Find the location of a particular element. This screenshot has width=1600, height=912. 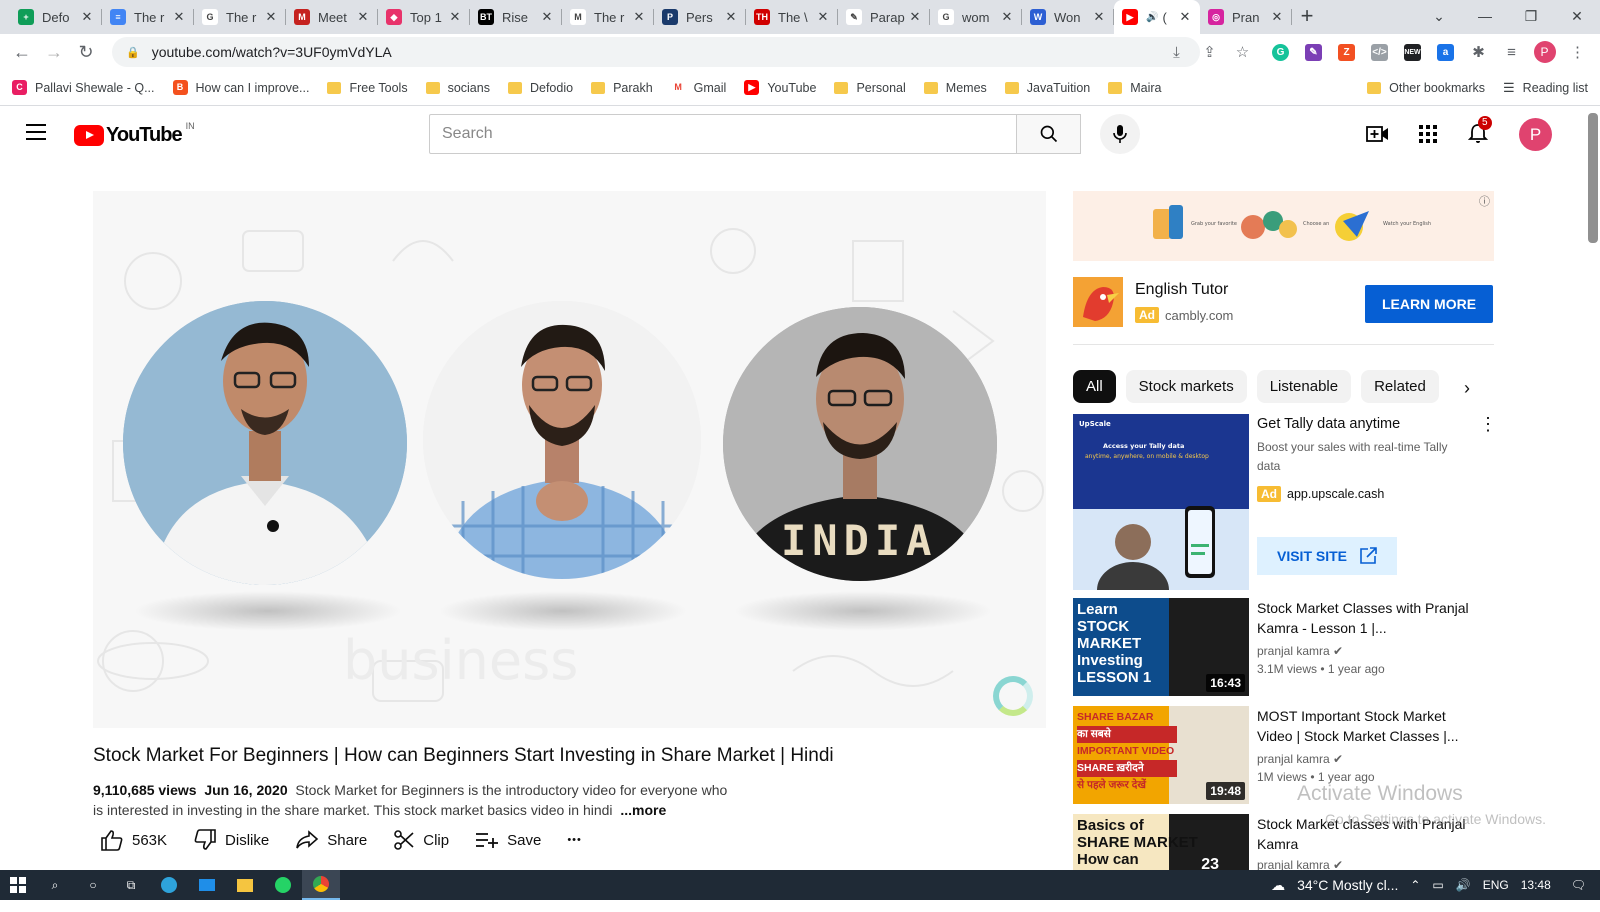

browser-tab: M Meet ✕ is located at coordinates (332, 17).